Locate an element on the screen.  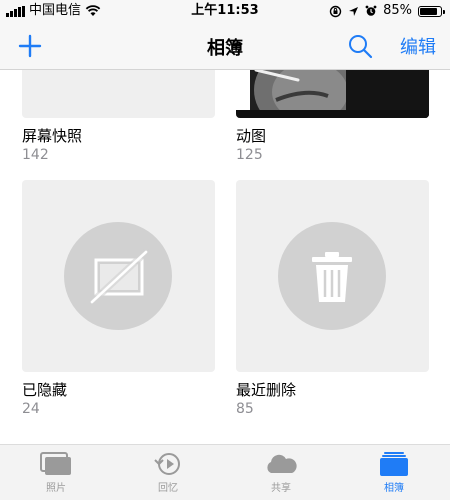
tab-memories: 回忆 is located at coordinates (168, 473).